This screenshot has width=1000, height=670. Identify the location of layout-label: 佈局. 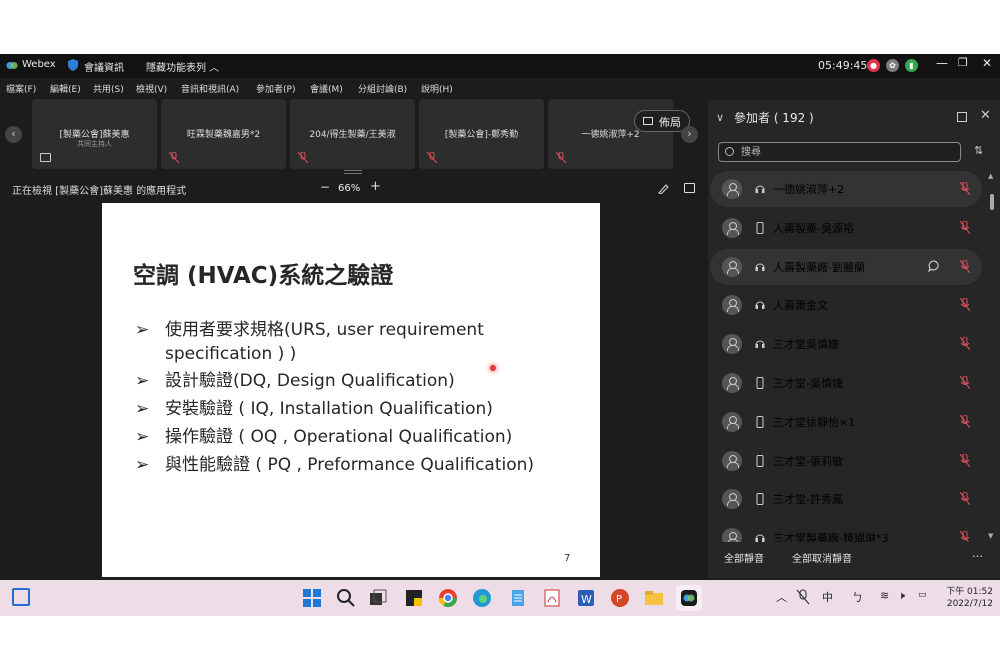
(670, 122).